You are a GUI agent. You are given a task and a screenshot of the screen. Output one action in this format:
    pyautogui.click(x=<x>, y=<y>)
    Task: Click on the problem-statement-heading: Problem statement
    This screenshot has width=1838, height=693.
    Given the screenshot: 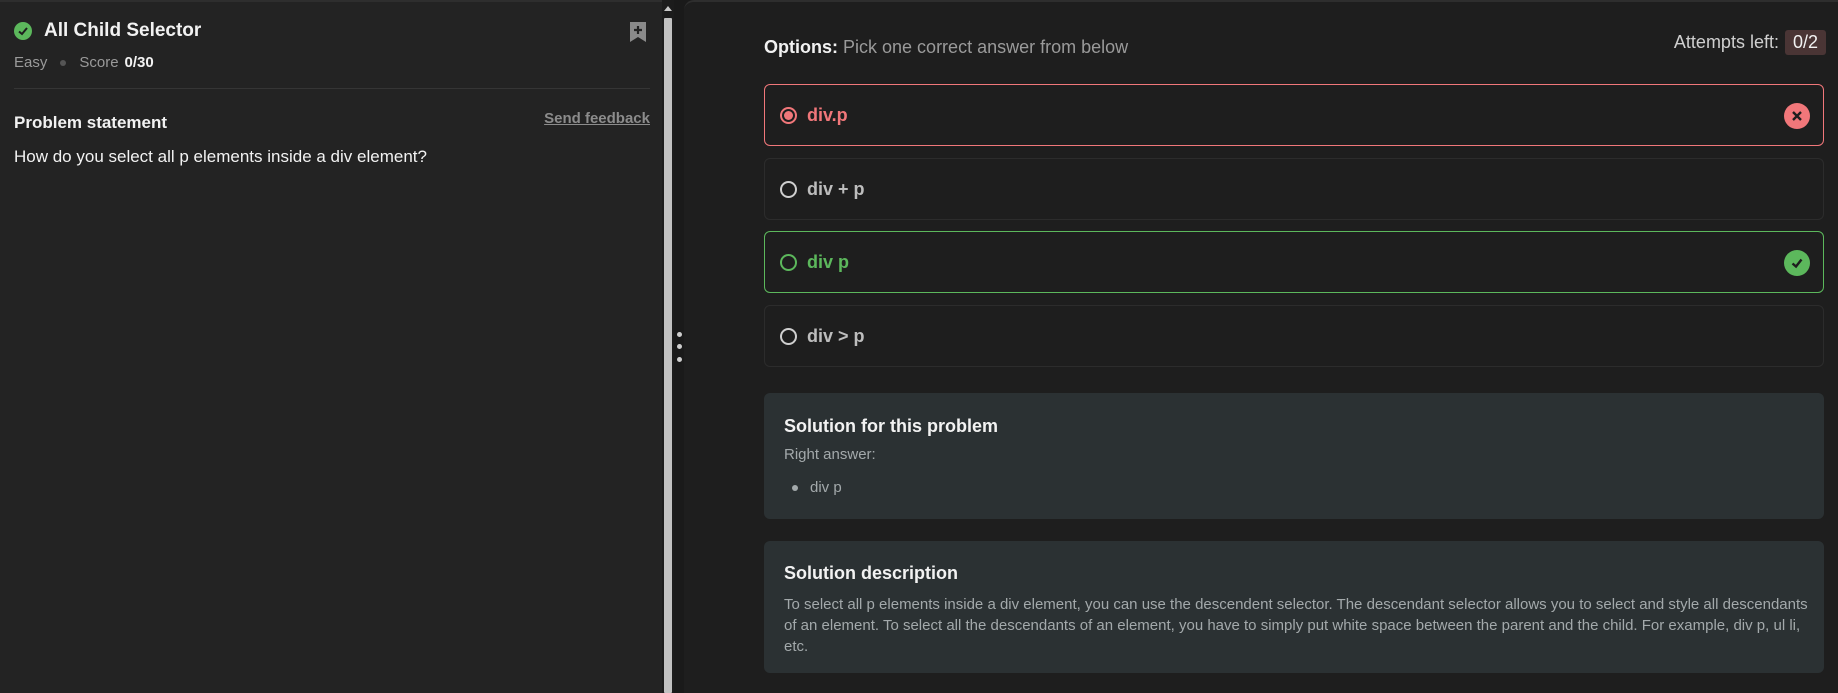 What is the action you would take?
    pyautogui.click(x=91, y=122)
    